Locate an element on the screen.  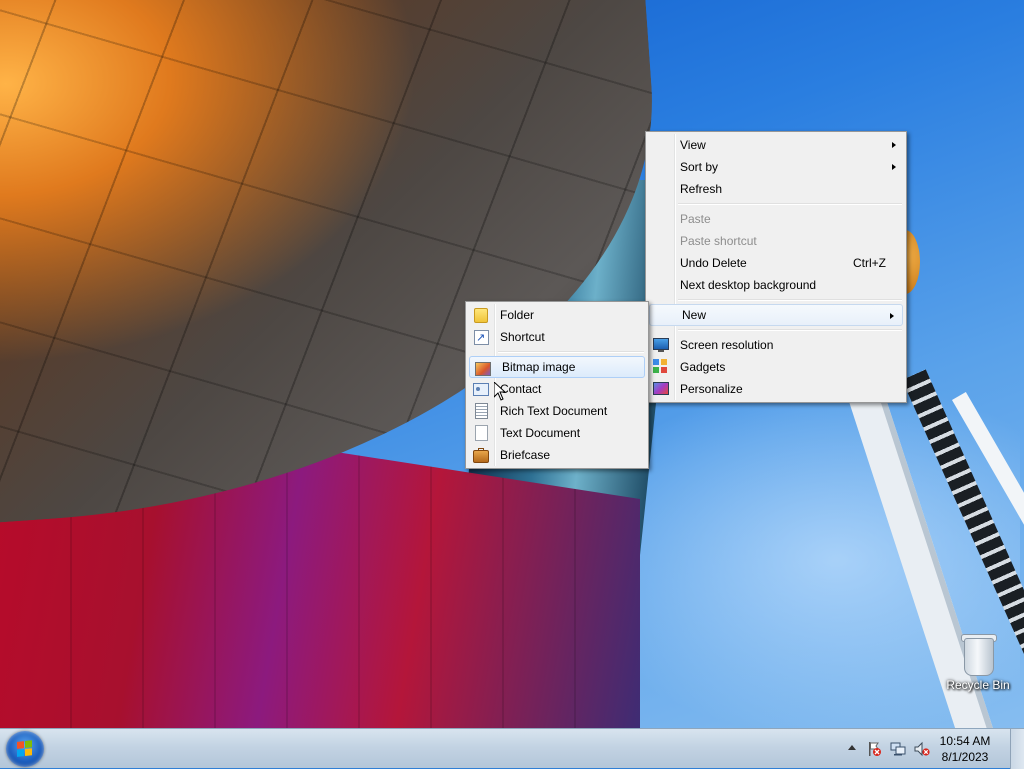
action-center-flag-icon is located at coordinates (874, 749).